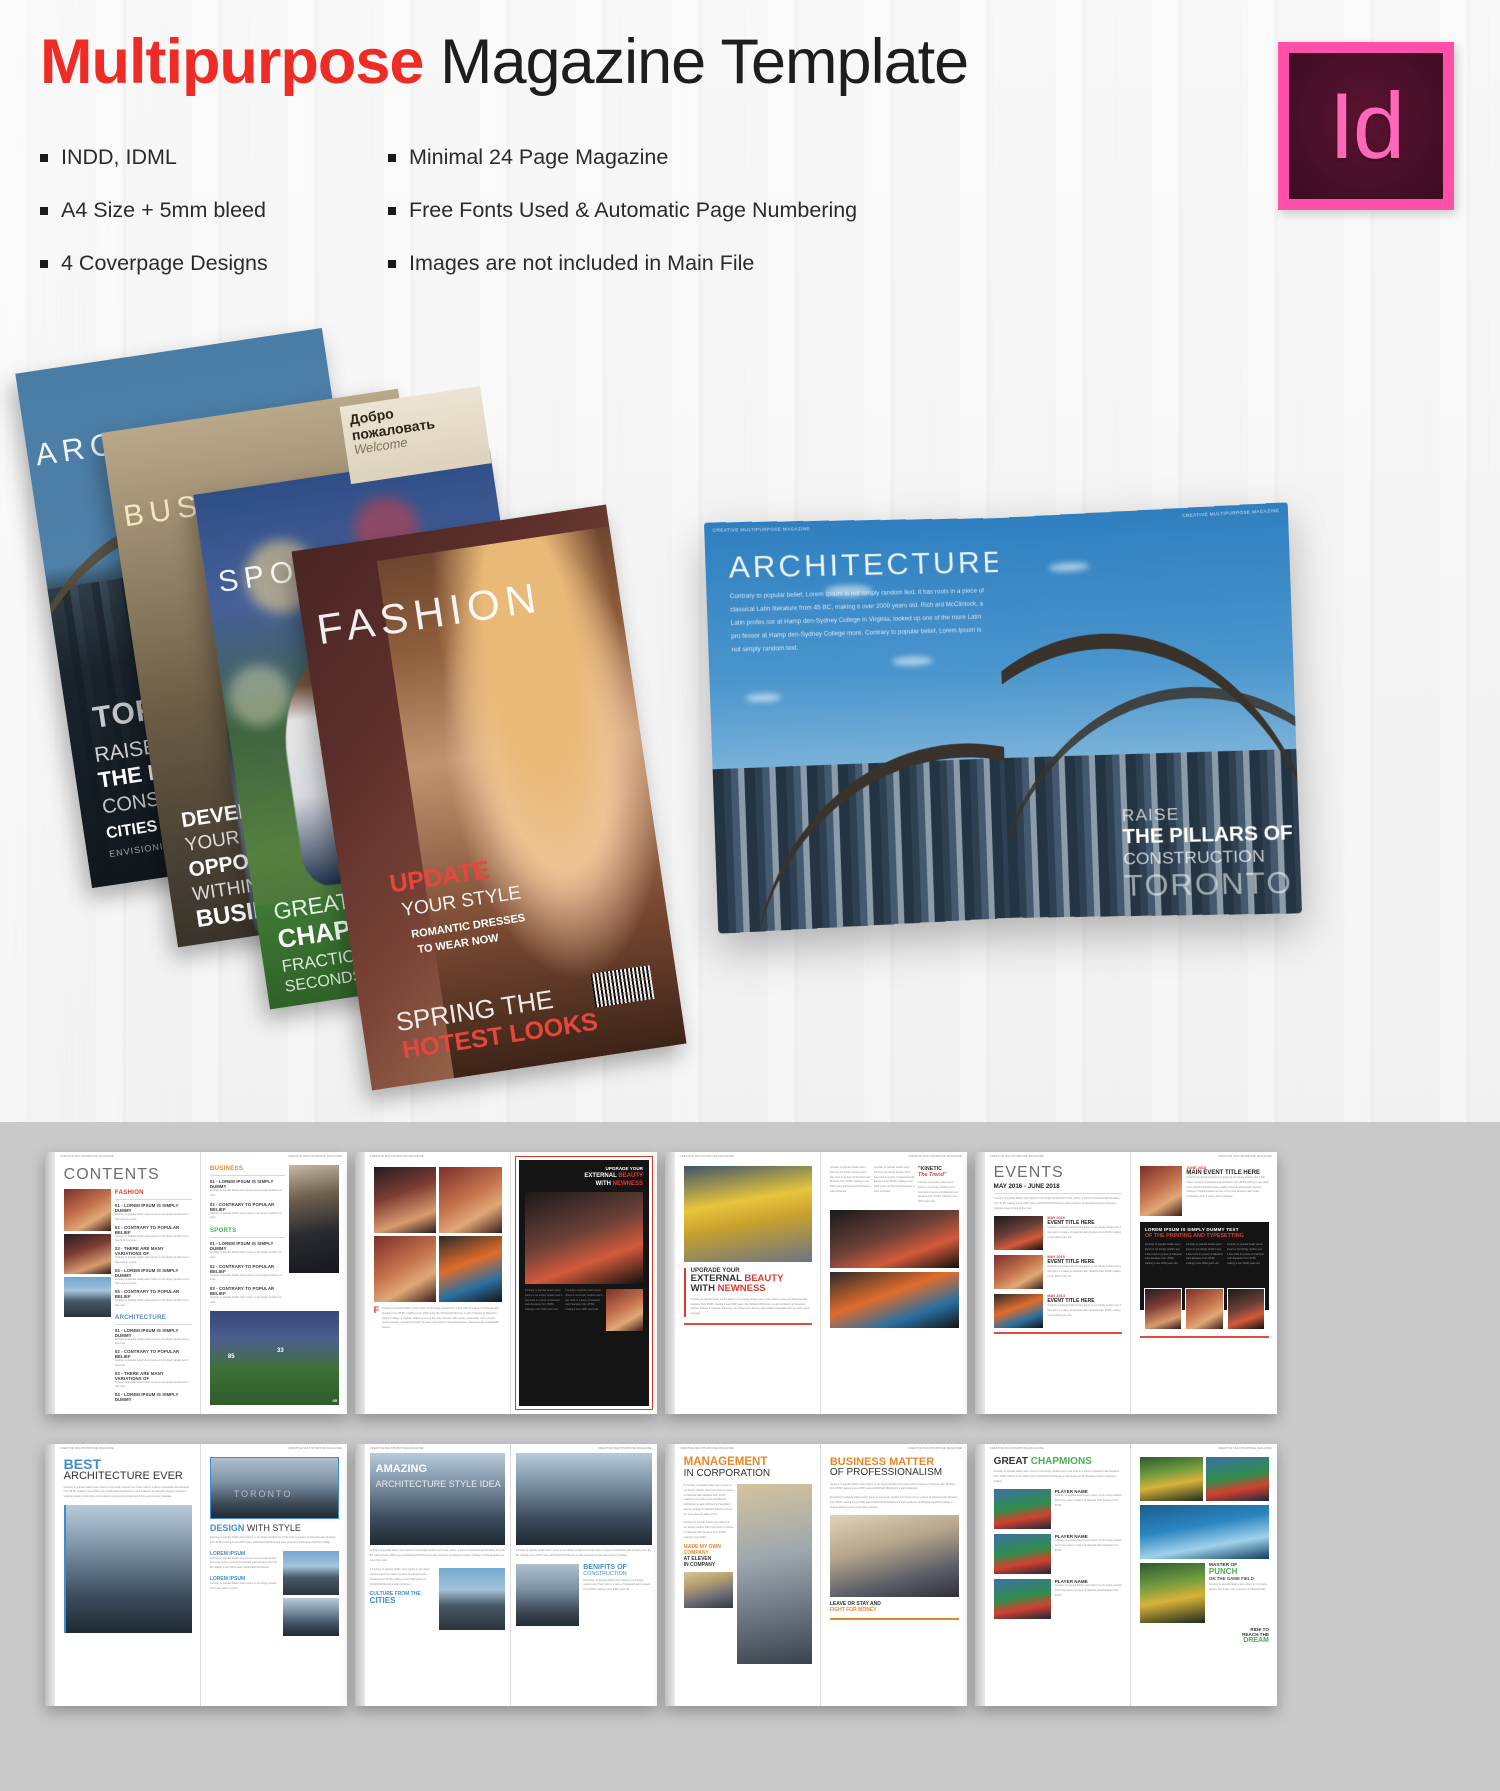 The width and height of the screenshot is (1500, 1791). Describe the element at coordinates (119, 157) in the screenshot. I see `feature-label: INDD, IDML` at that location.